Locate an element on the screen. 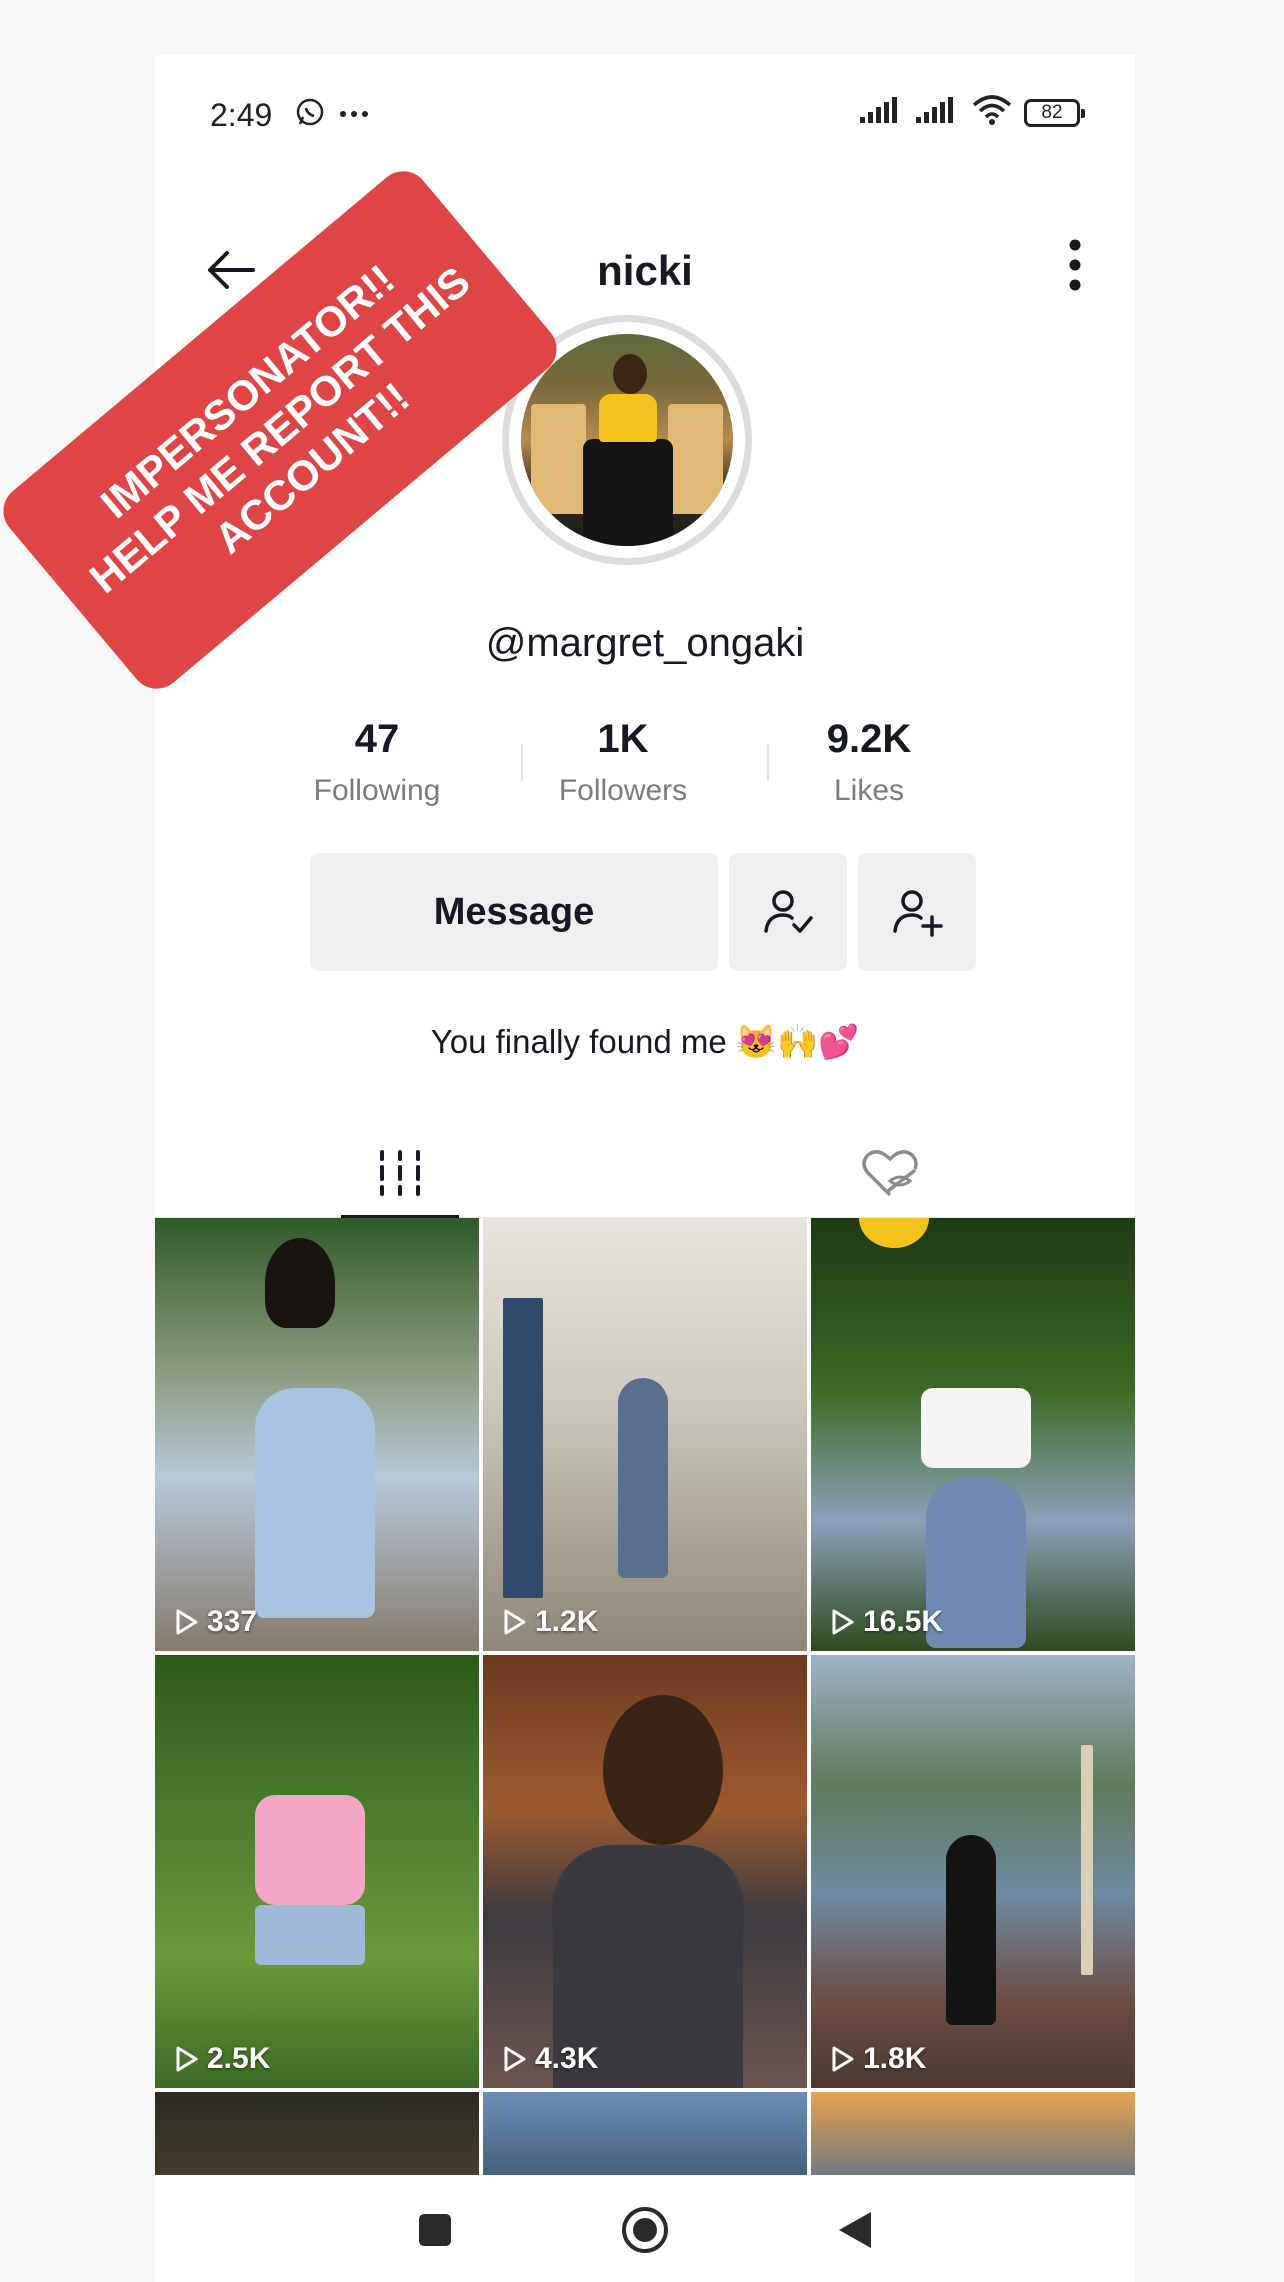 The height and width of the screenshot is (2282, 1284). view-count: 4.3K is located at coordinates (550, 2059).